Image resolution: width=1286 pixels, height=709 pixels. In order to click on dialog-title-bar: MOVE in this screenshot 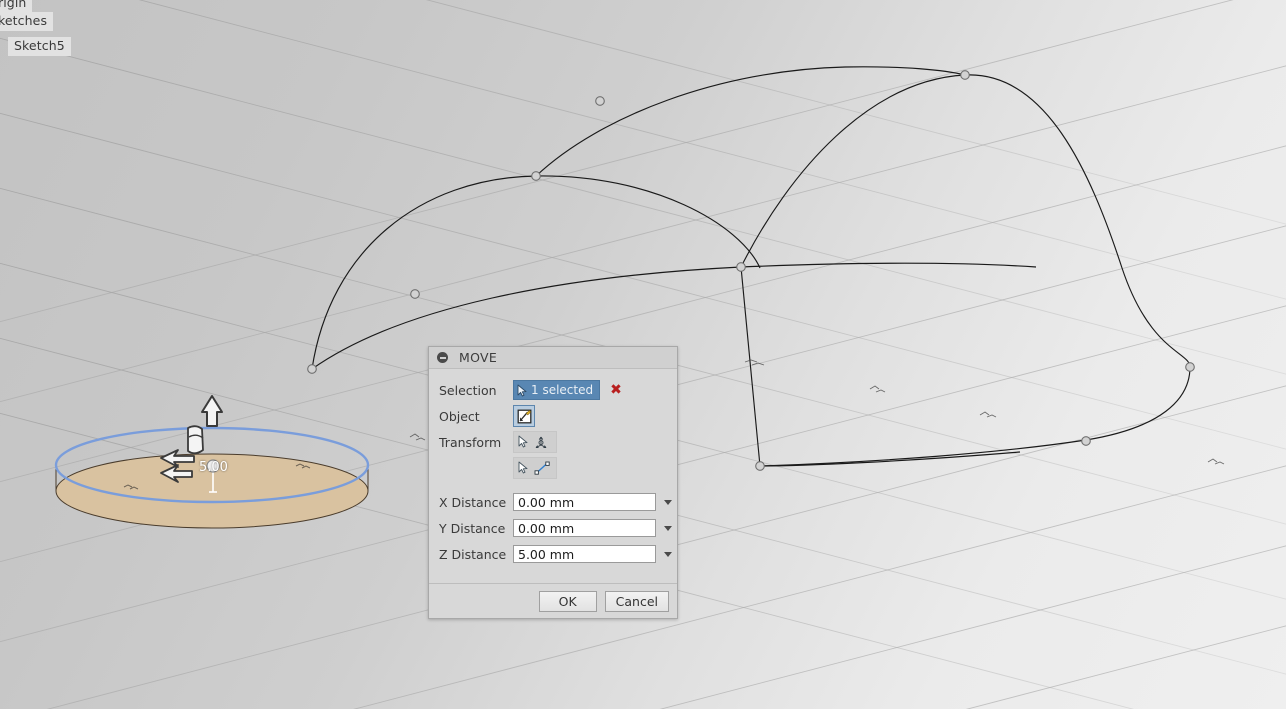, I will do `click(553, 358)`.